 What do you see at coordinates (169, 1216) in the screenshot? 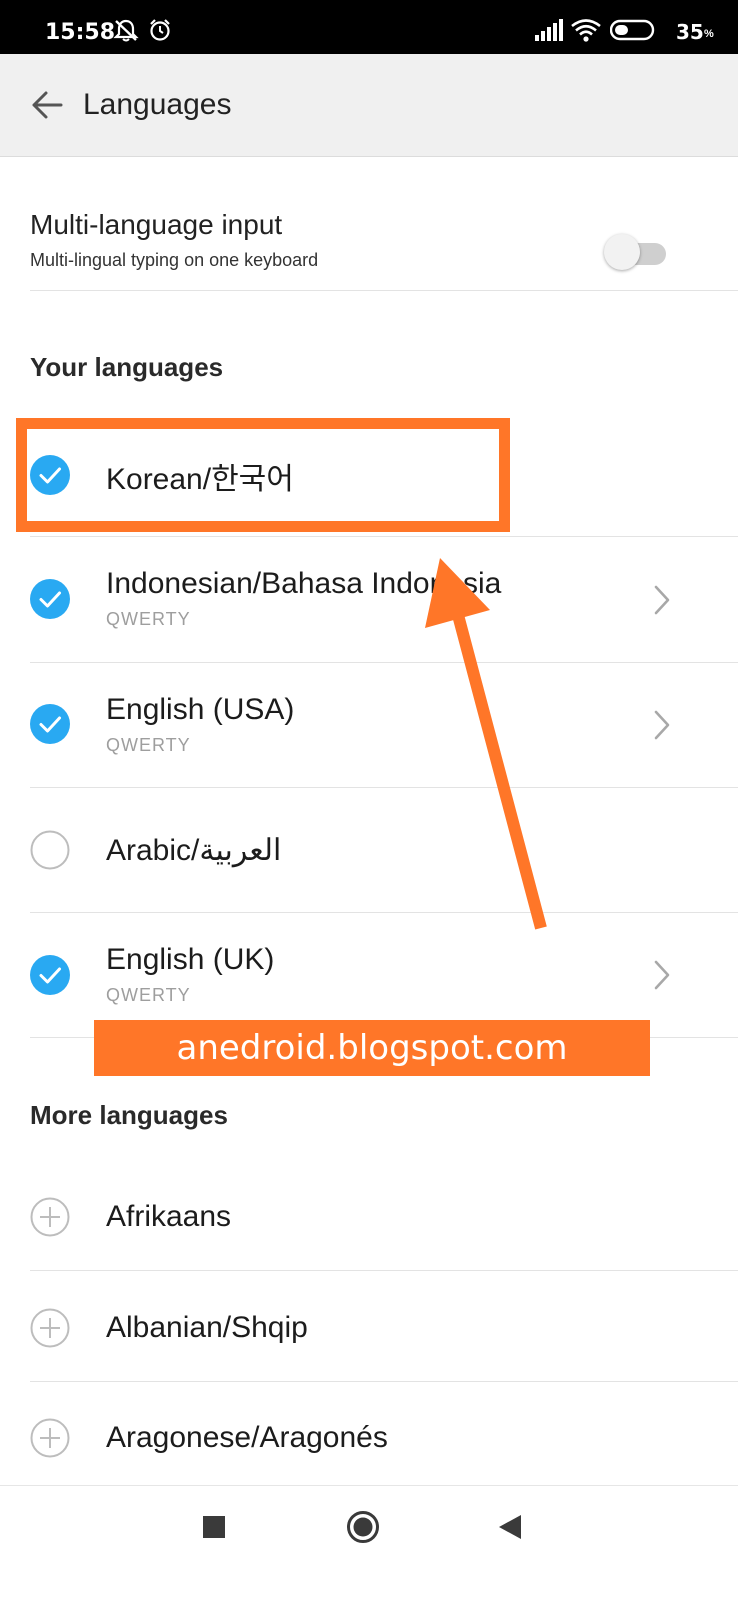
I see `language-name: Afrikaans` at bounding box center [169, 1216].